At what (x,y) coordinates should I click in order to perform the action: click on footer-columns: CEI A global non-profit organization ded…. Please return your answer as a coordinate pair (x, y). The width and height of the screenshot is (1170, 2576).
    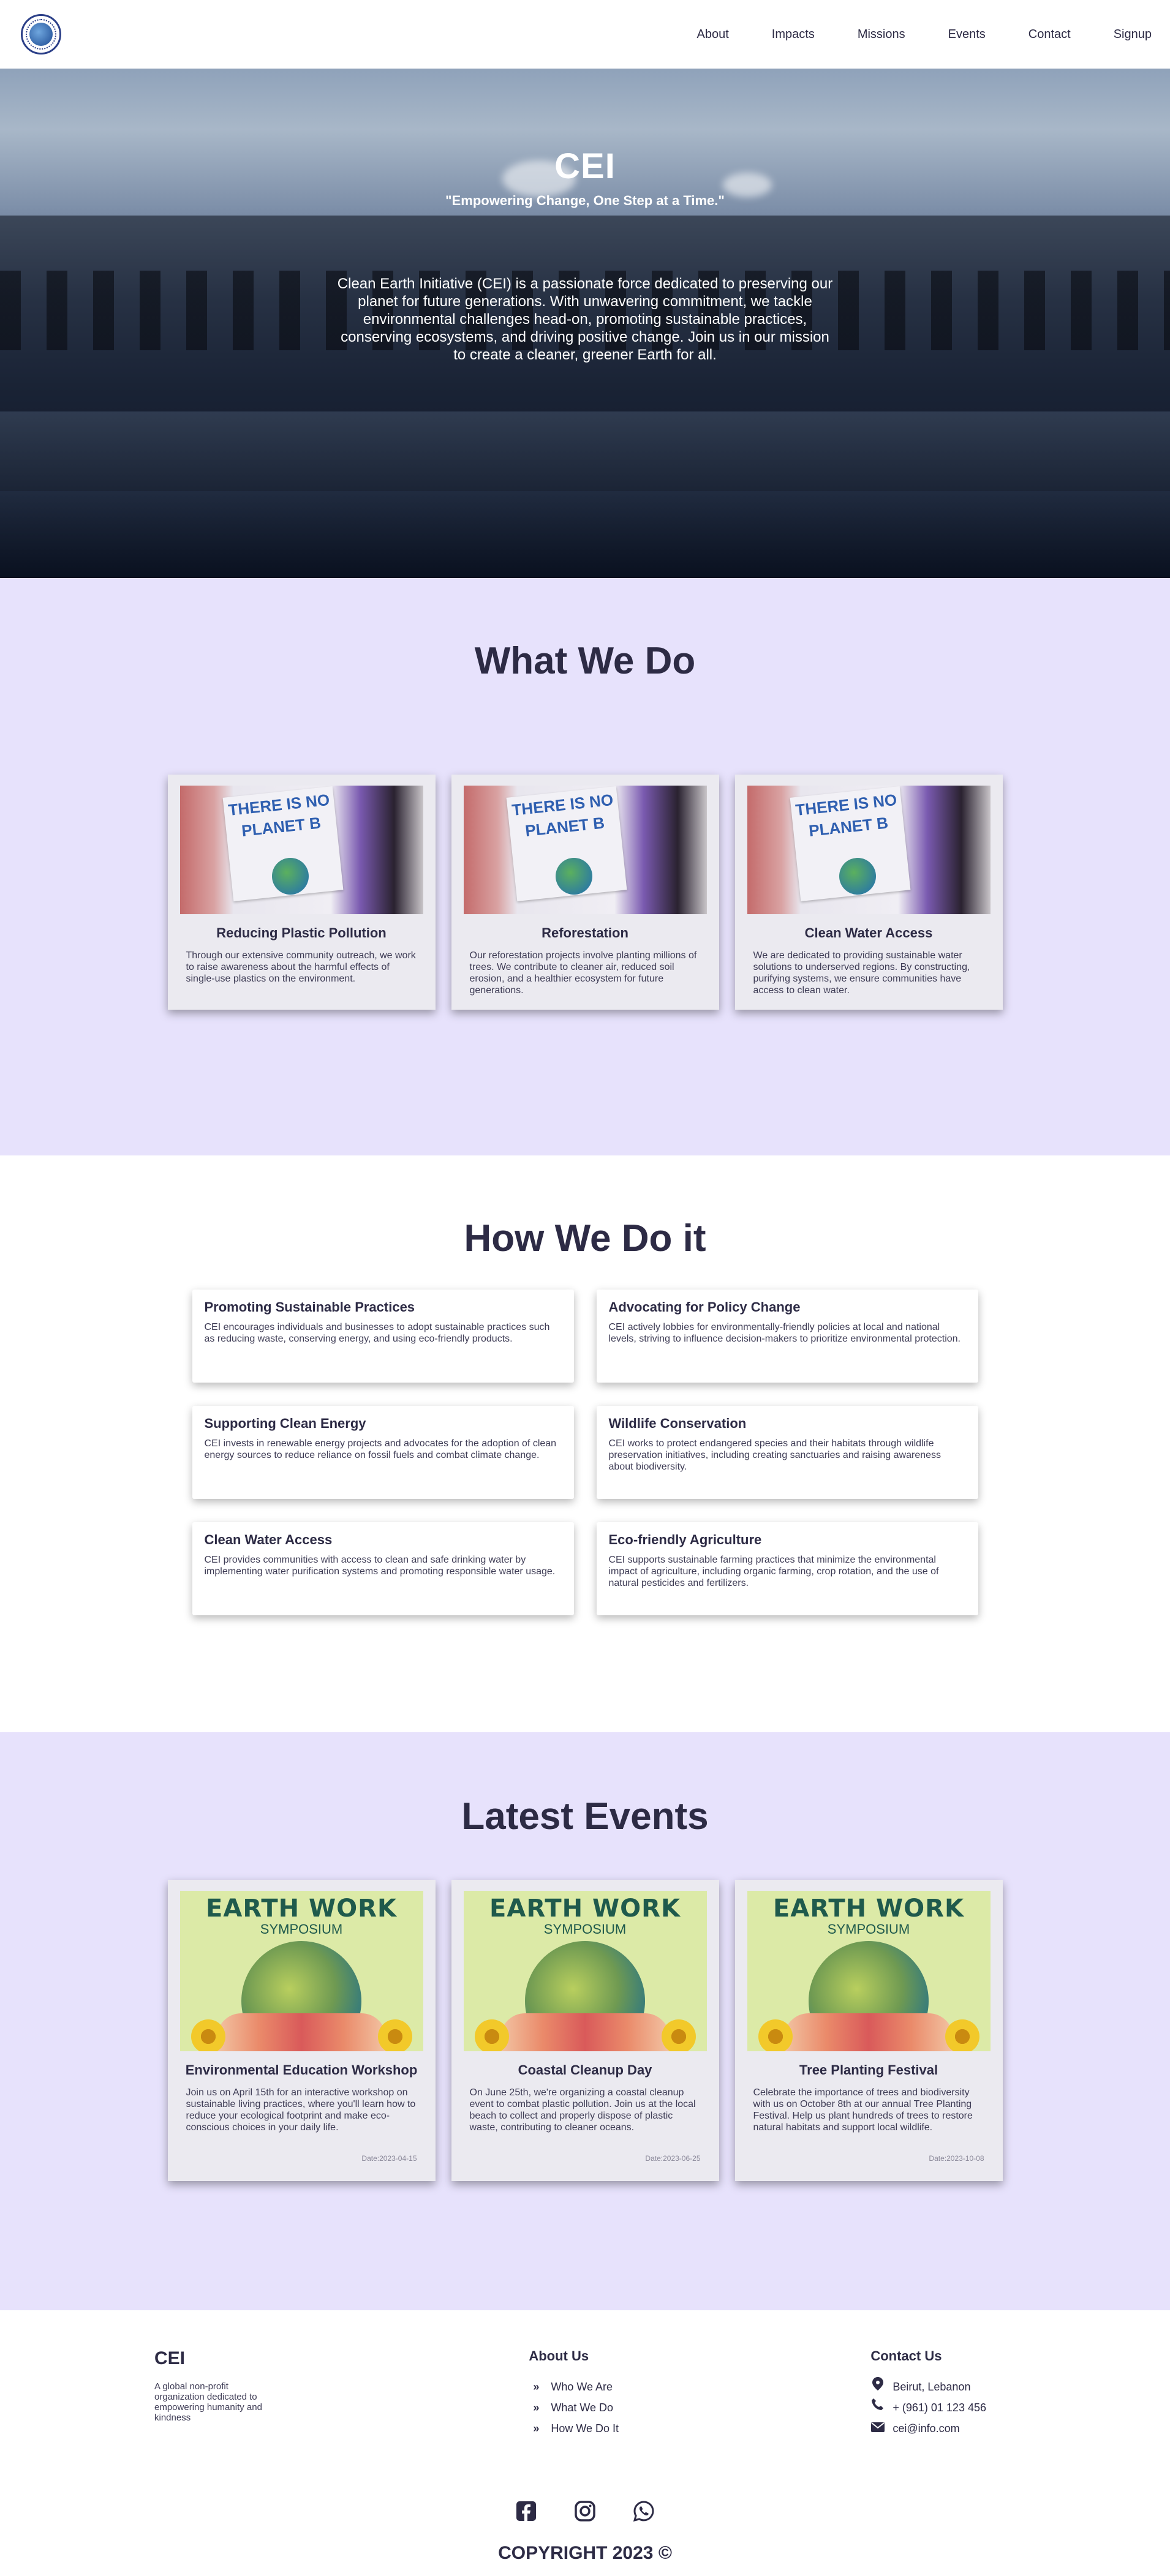
    Looking at the image, I should click on (585, 2393).